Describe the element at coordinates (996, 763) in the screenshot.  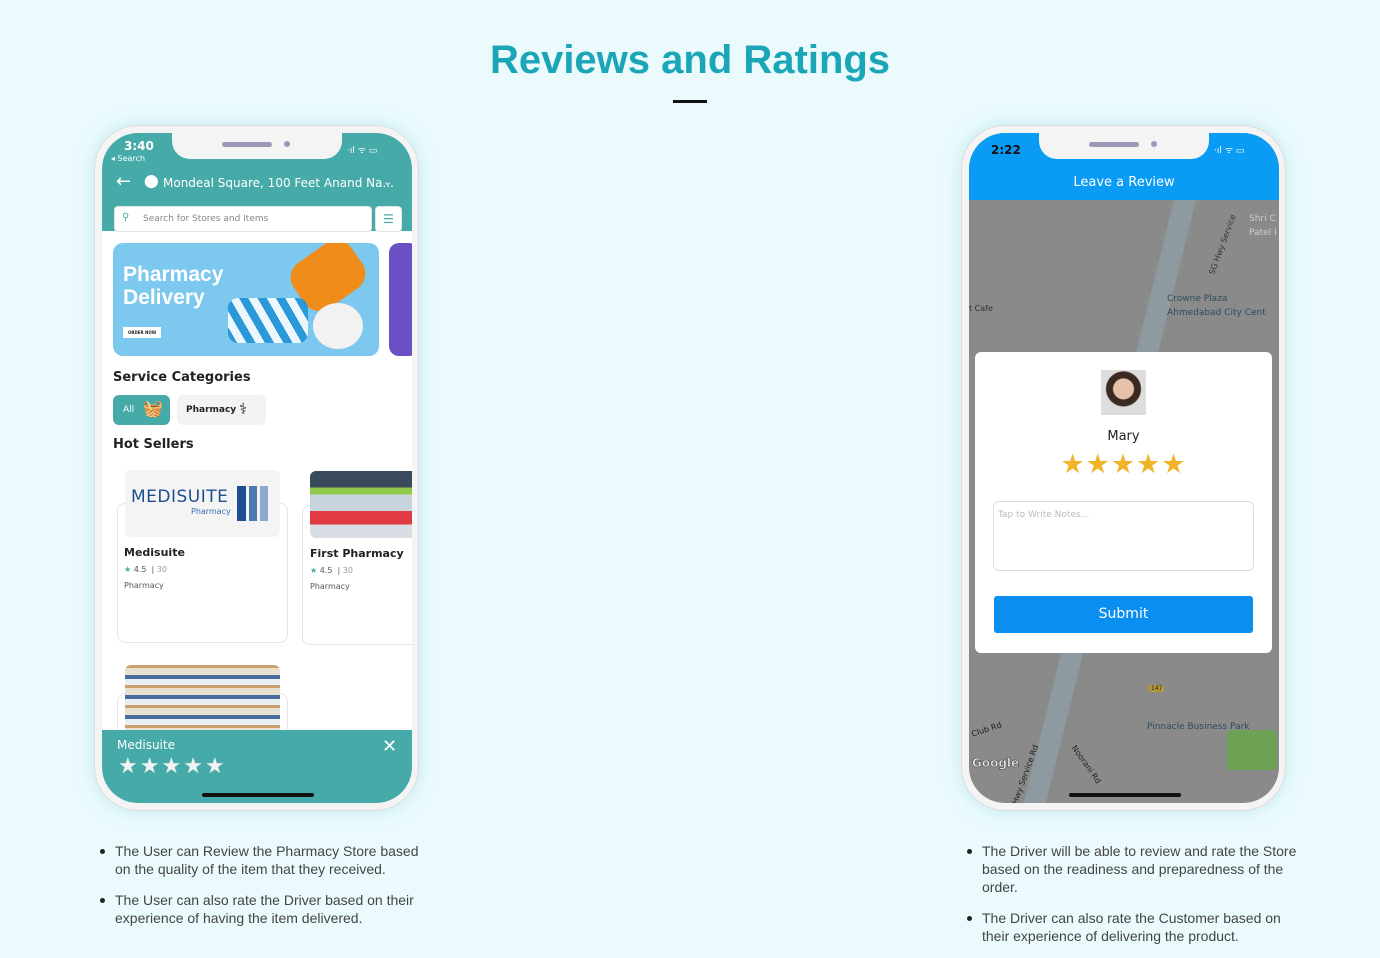
I see `google-logo: Google` at that location.